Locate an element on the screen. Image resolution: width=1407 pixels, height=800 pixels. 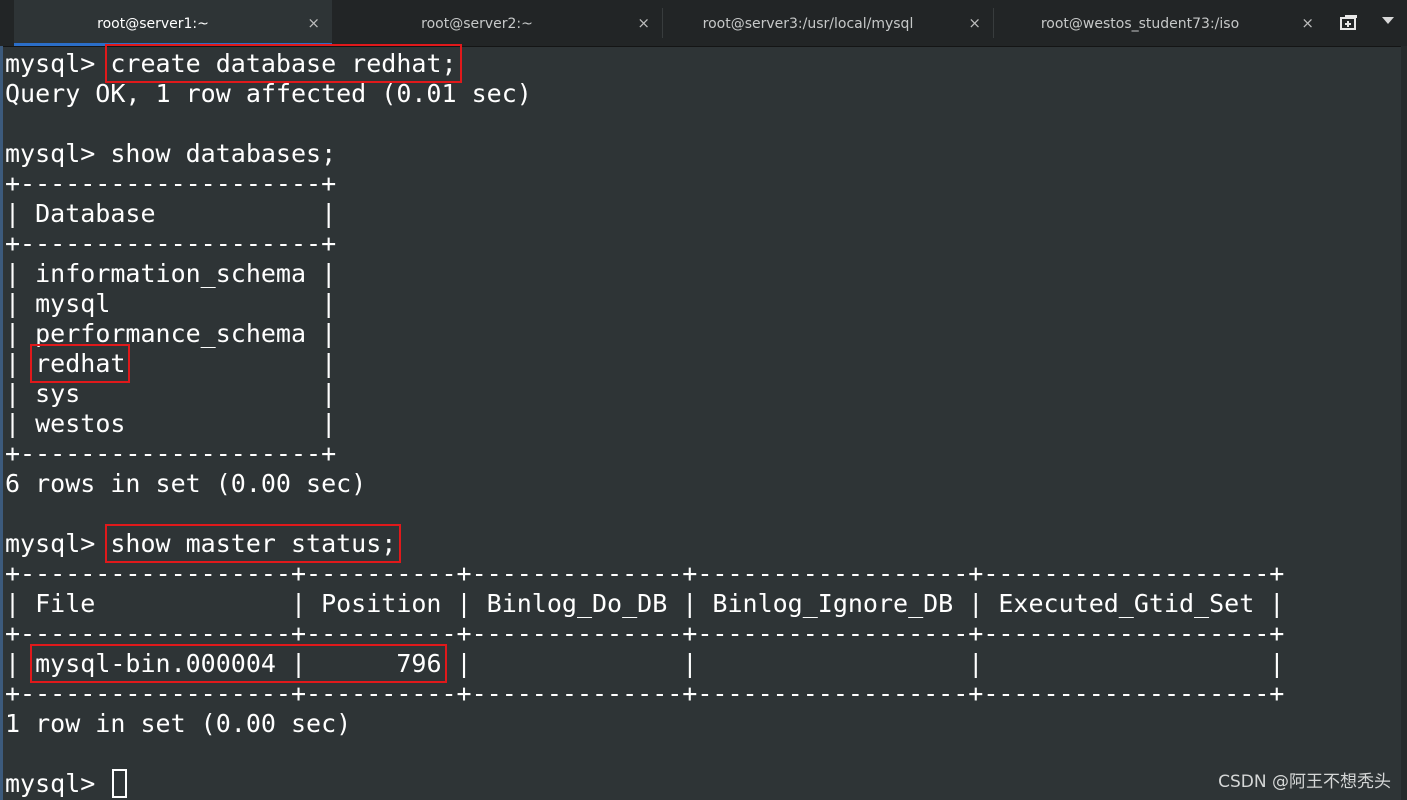
tab-server1: root@server1:~ × is located at coordinates (173, 23).